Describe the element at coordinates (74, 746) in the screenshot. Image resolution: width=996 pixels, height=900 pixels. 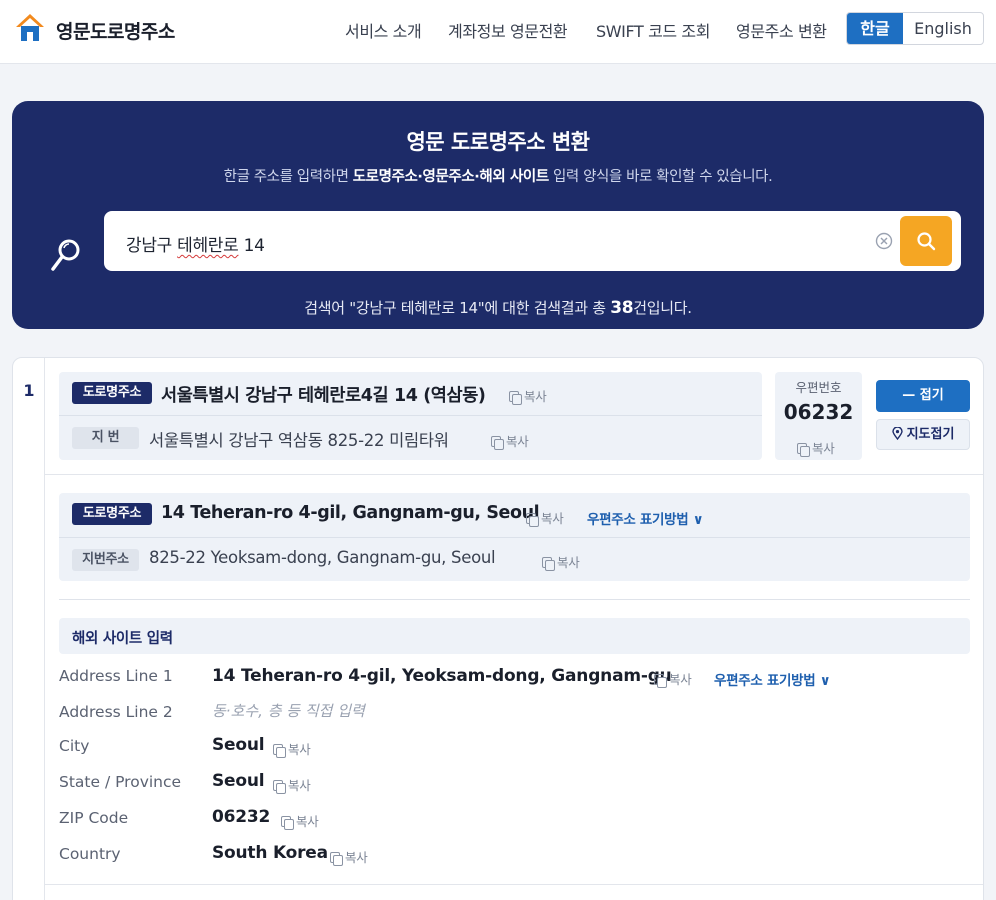
I see `field-label-city: City` at that location.